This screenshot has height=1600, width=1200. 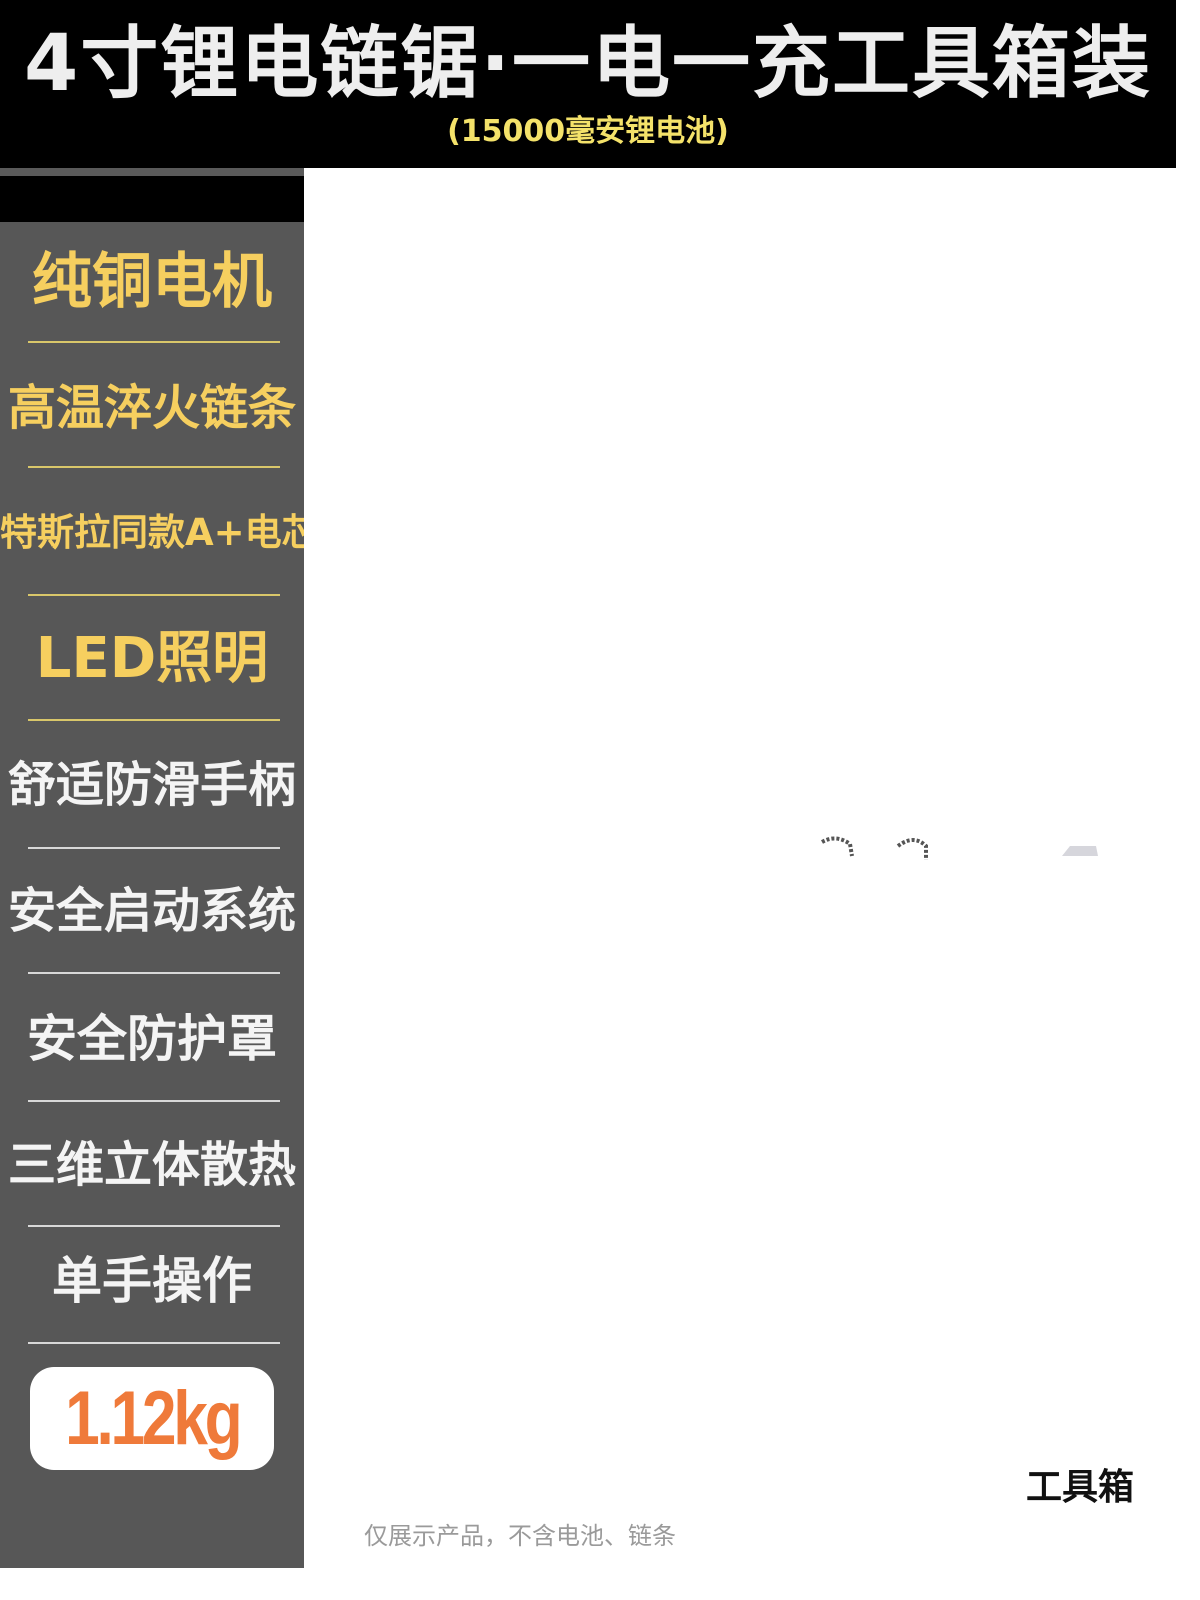 What do you see at coordinates (152, 1039) in the screenshot?
I see `feature-safety-guard: 安全防护罩` at bounding box center [152, 1039].